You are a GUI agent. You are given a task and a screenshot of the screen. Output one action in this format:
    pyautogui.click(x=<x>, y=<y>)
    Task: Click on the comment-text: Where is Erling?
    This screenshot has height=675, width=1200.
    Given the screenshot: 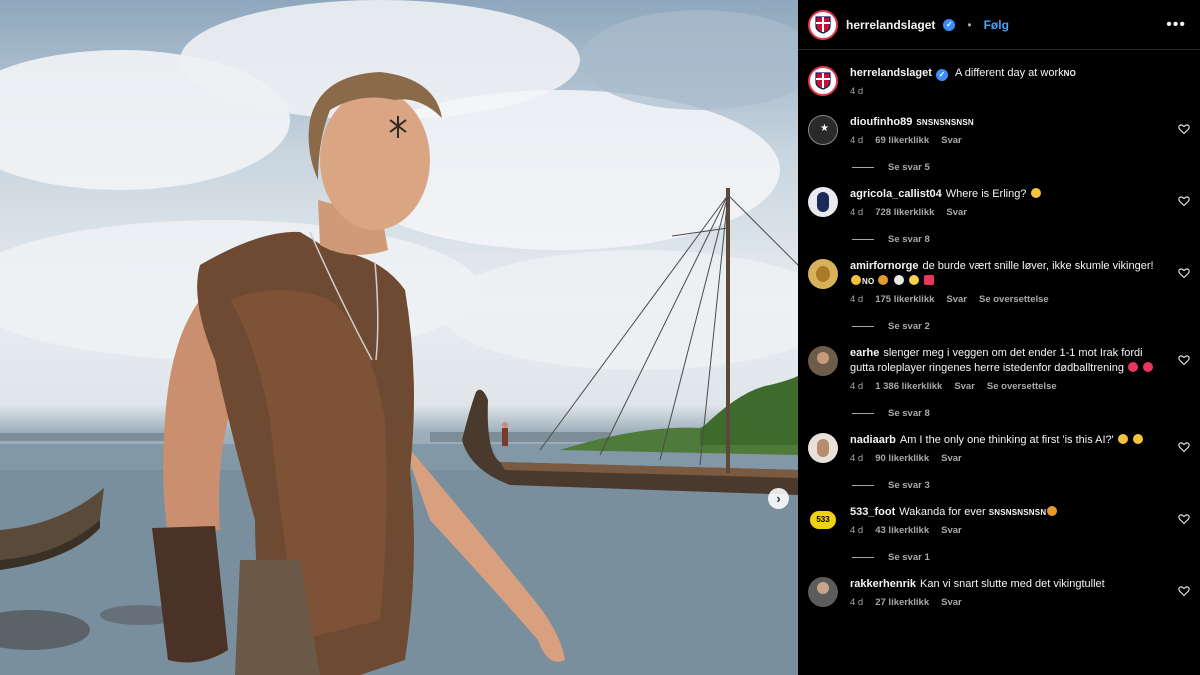 What is the action you would take?
    pyautogui.click(x=986, y=194)
    